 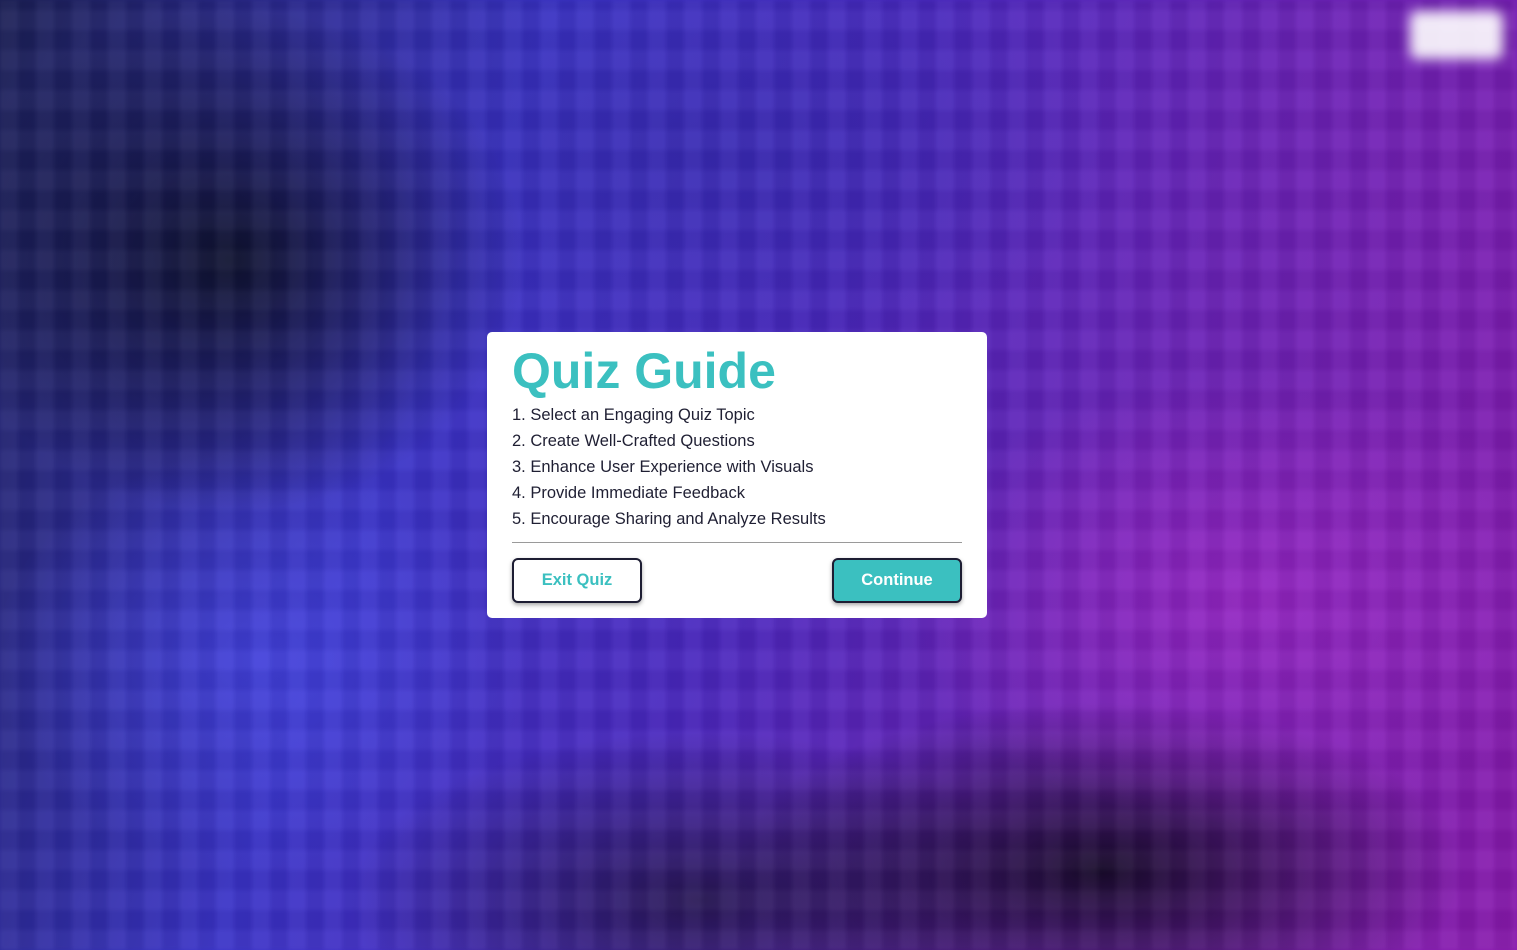 I want to click on nav-start-button, so click(x=1456, y=35).